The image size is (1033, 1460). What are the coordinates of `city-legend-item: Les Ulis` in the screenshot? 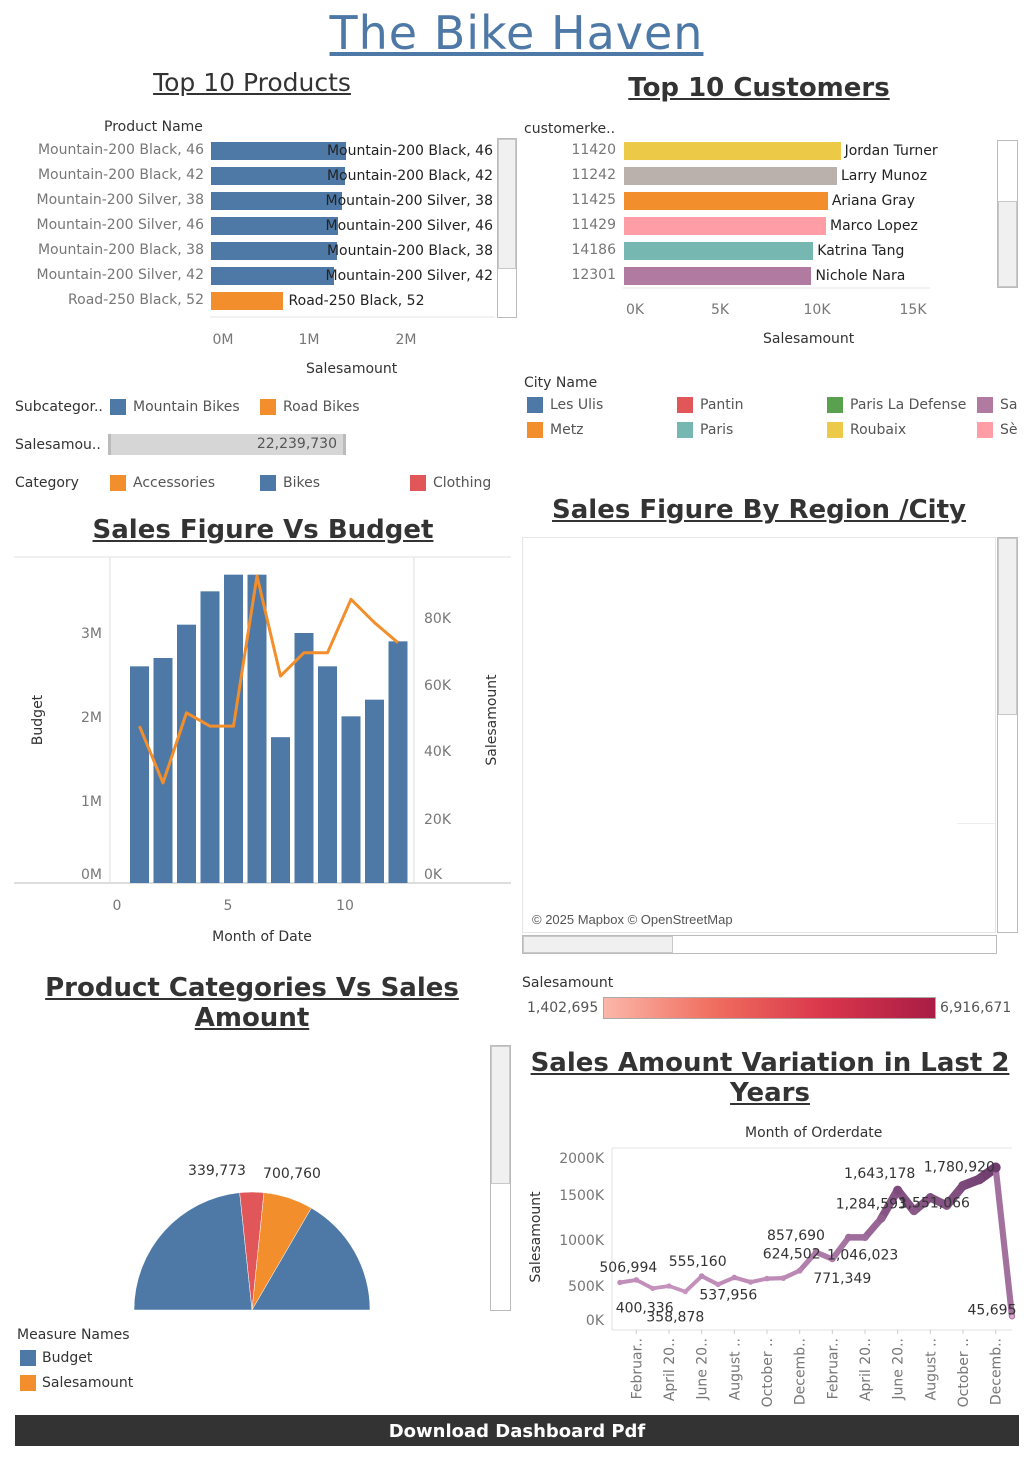 It's located at (576, 405).